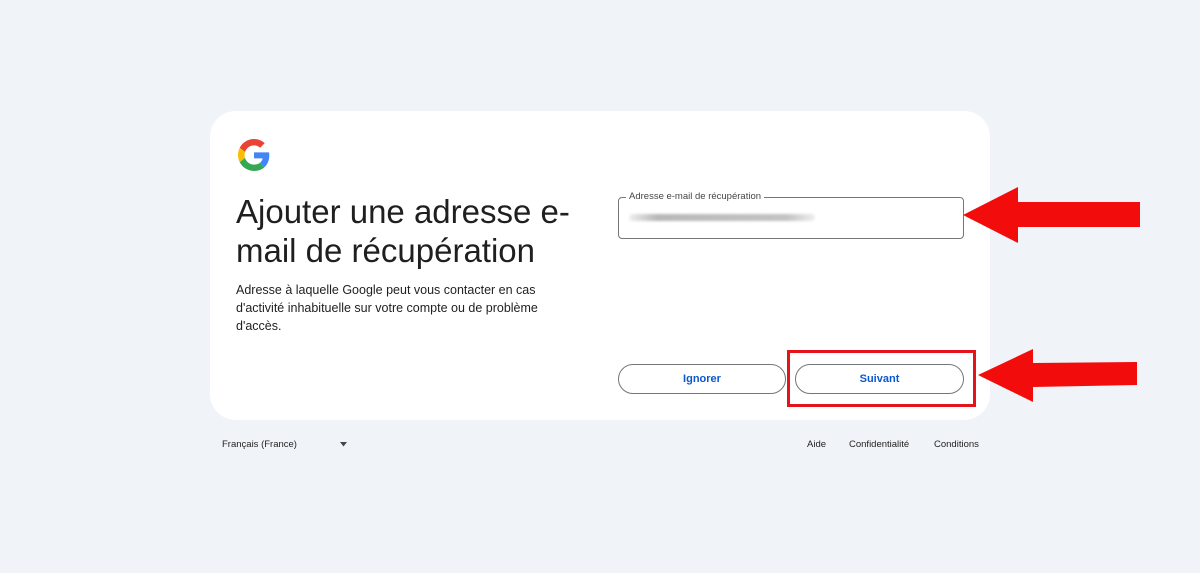 The width and height of the screenshot is (1200, 573). What do you see at coordinates (702, 379) in the screenshot?
I see `skip-button: Ignorer` at bounding box center [702, 379].